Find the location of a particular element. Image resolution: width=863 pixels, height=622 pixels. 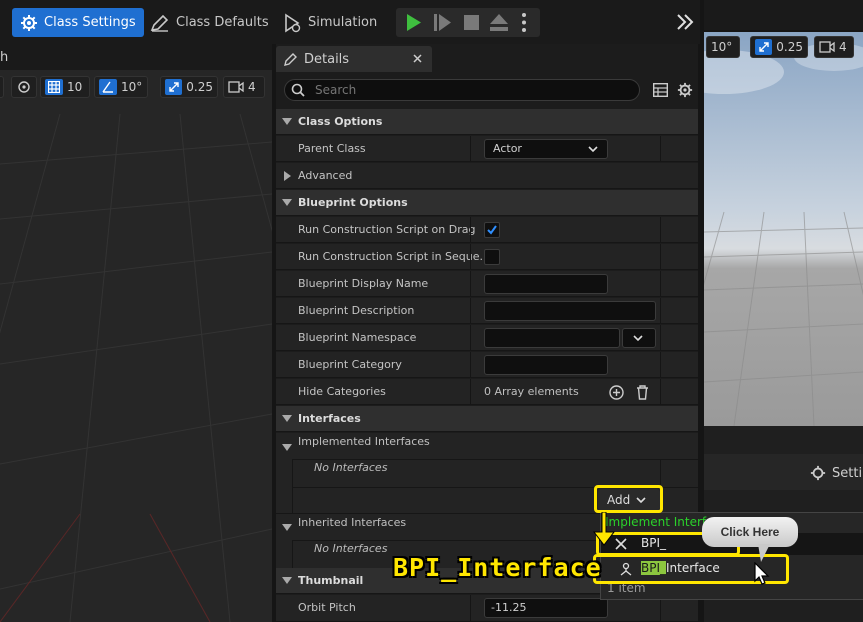

category-input is located at coordinates (546, 365).